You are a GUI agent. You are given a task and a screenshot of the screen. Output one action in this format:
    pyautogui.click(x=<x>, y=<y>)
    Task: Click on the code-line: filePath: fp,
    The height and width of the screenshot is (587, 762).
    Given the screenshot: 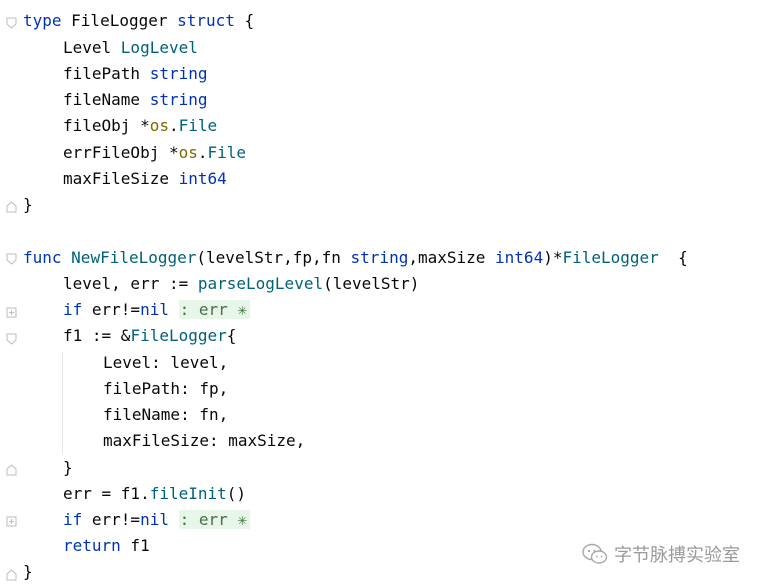 What is the action you would take?
    pyautogui.click(x=165, y=389)
    